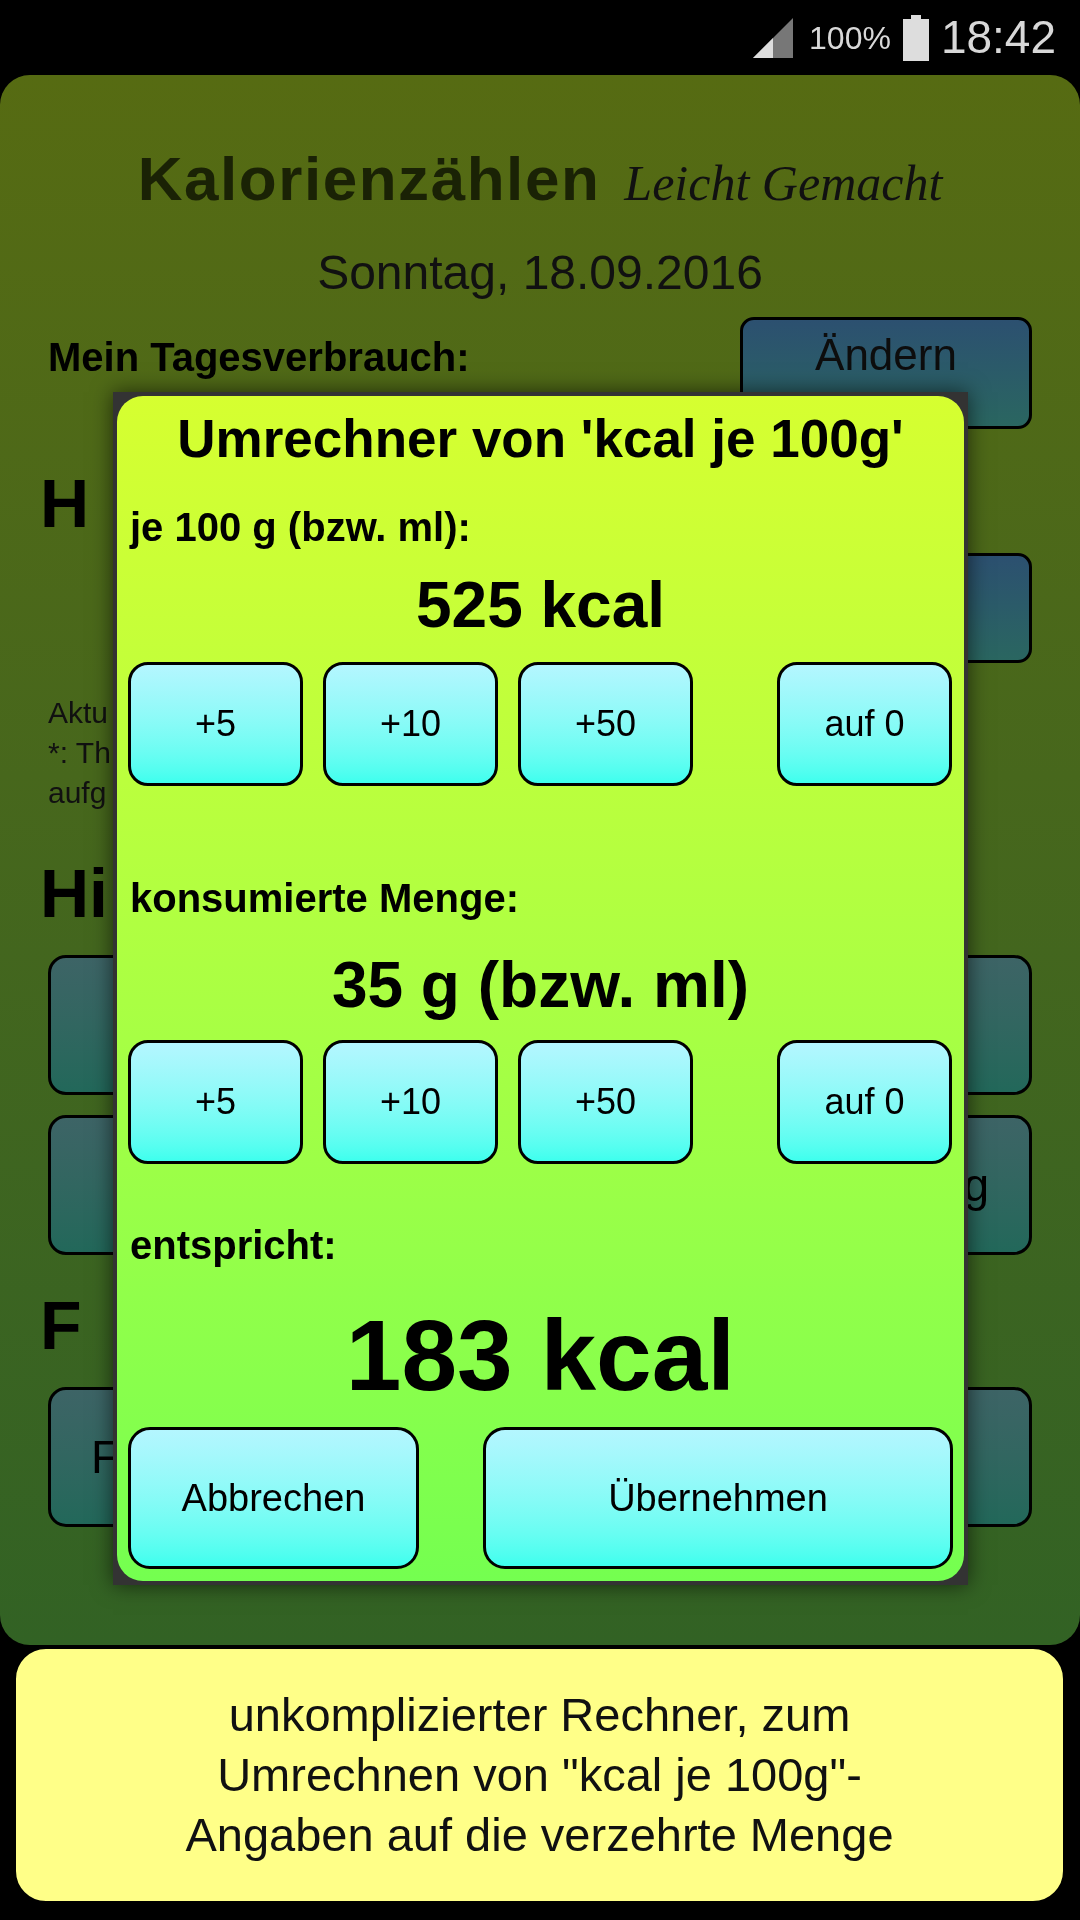  What do you see at coordinates (74, 893) in the screenshot?
I see `section-heading: Hi` at bounding box center [74, 893].